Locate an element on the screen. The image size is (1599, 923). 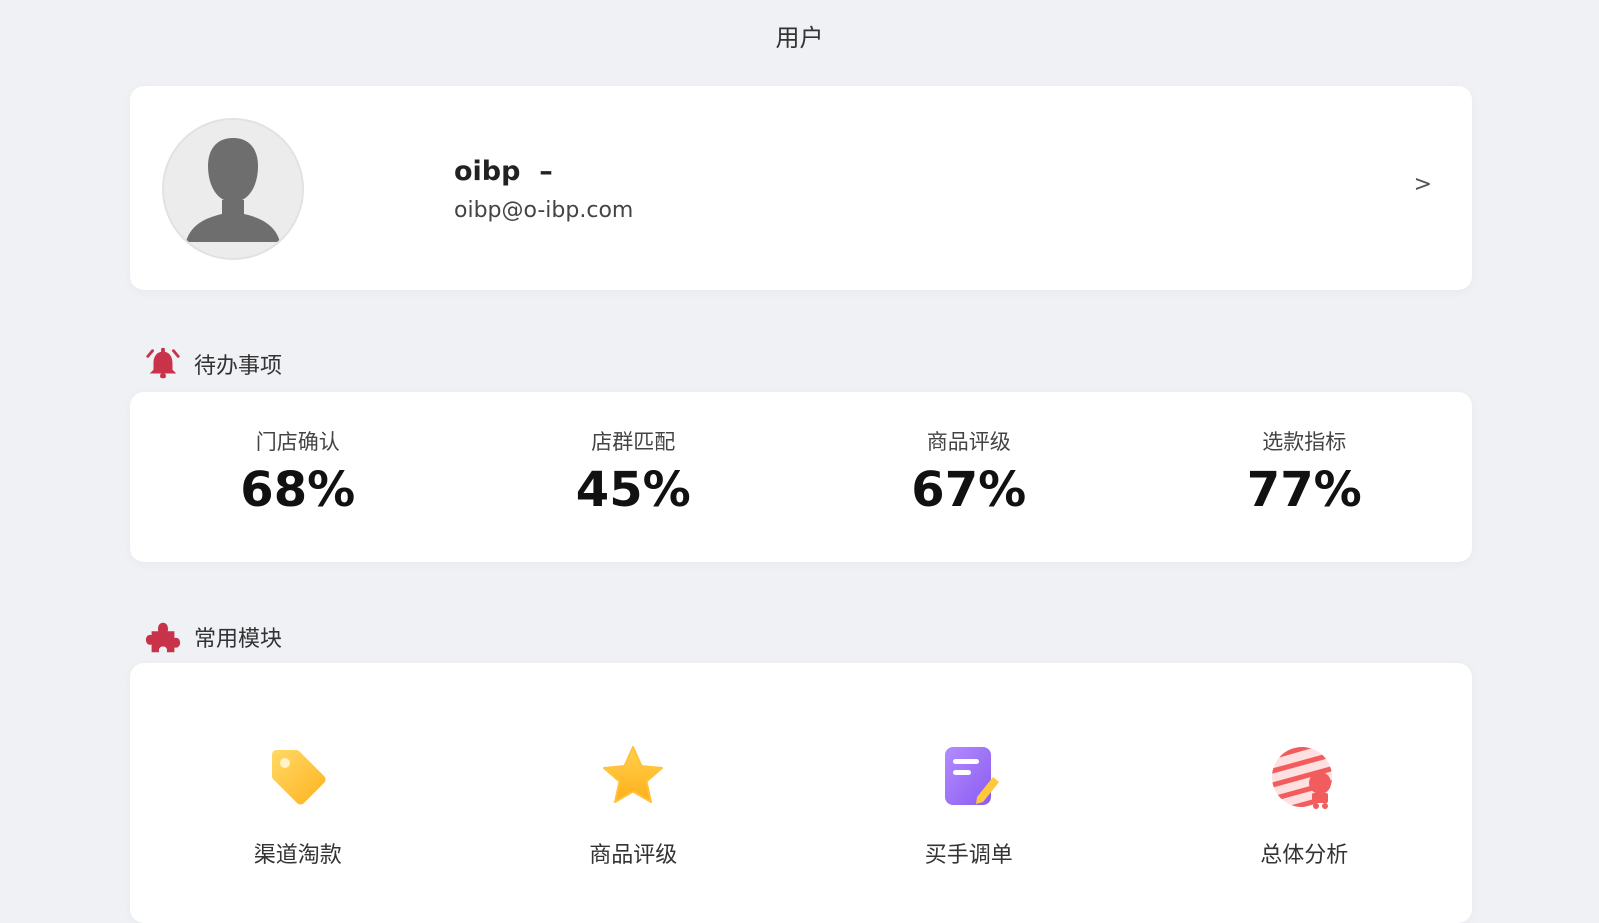
module-buyer-order: 买手调单 is located at coordinates (969, 766).